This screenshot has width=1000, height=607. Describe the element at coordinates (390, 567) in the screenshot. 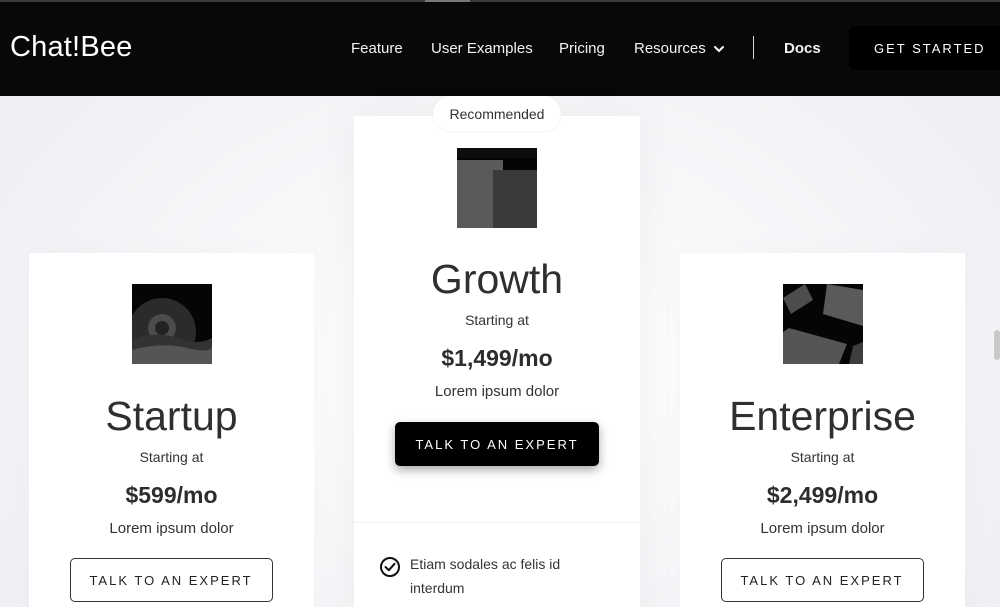

I see `check-circle-icon` at that location.